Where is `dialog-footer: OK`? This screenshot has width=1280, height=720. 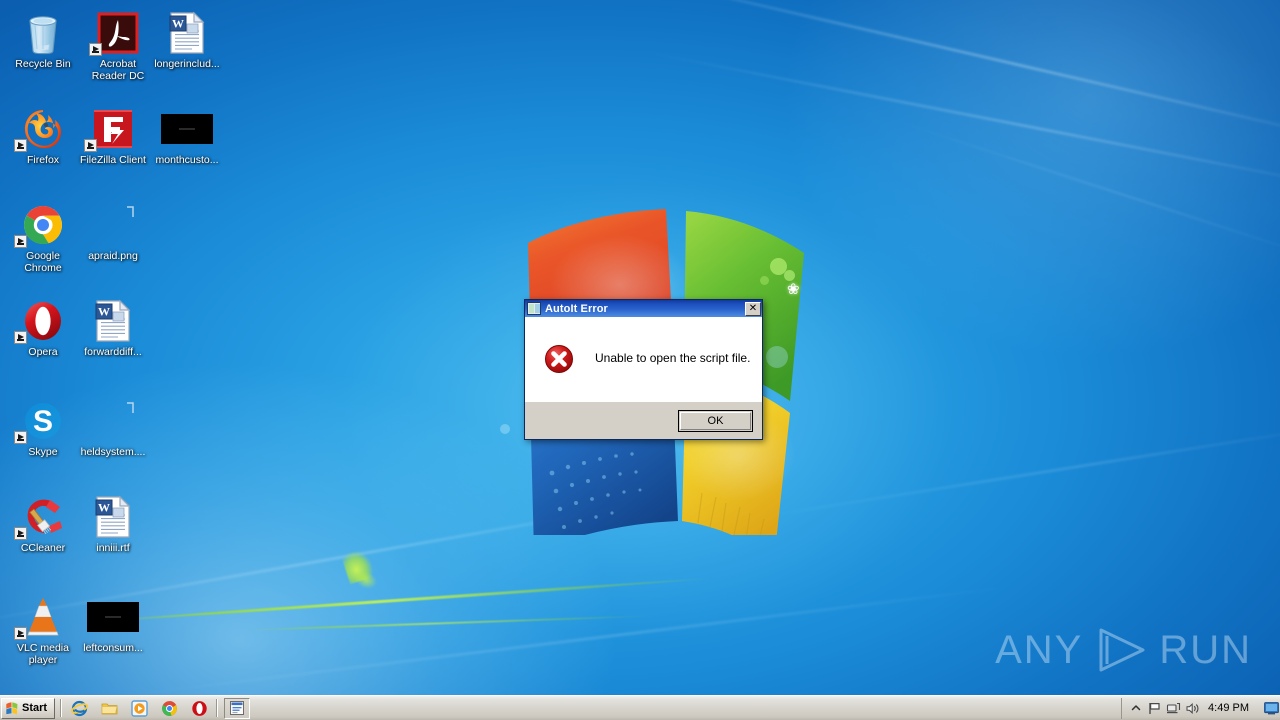 dialog-footer: OK is located at coordinates (643, 420).